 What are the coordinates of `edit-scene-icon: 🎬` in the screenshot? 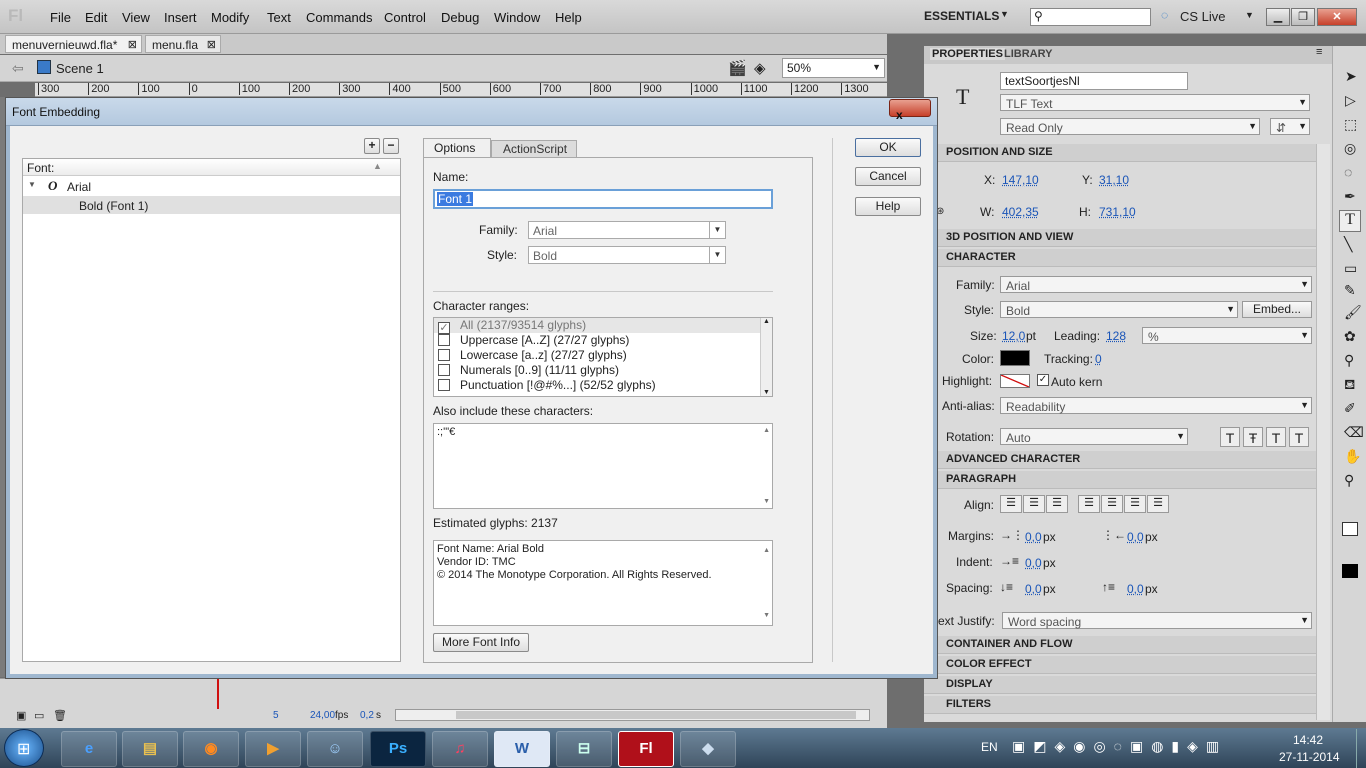 It's located at (737, 68).